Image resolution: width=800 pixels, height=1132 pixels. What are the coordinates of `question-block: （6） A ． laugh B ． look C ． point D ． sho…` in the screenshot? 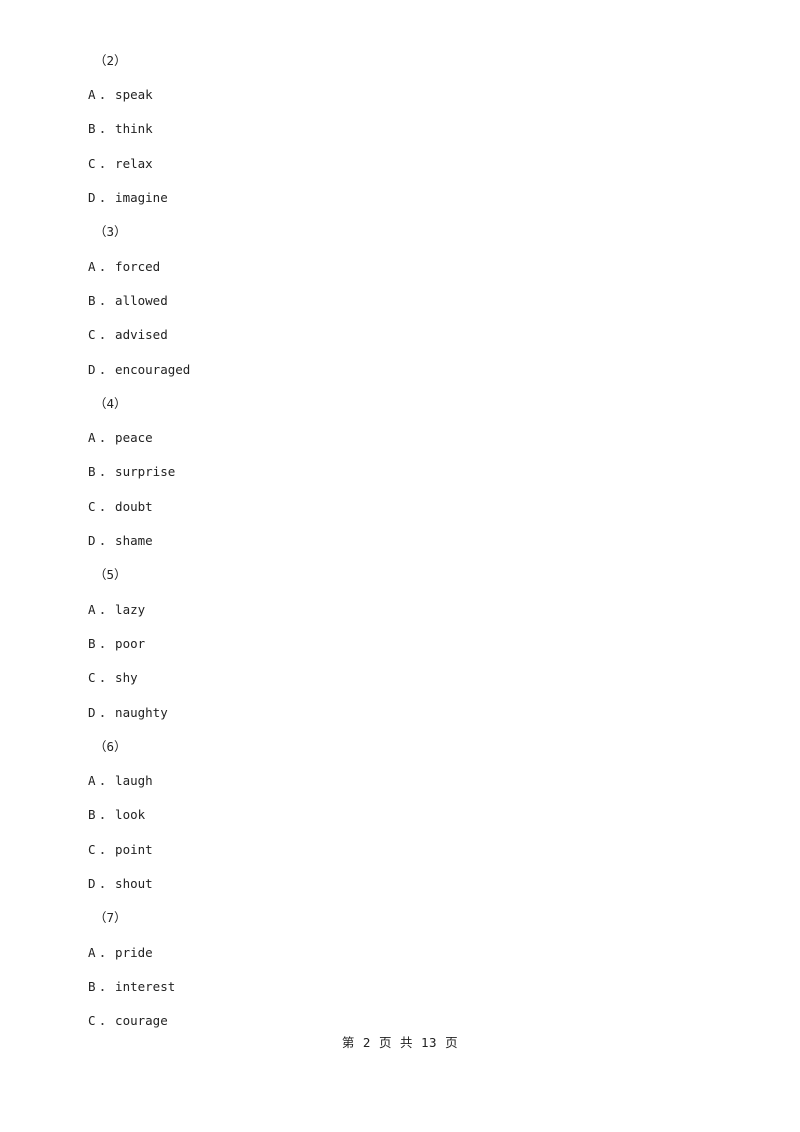 It's located at (398, 815).